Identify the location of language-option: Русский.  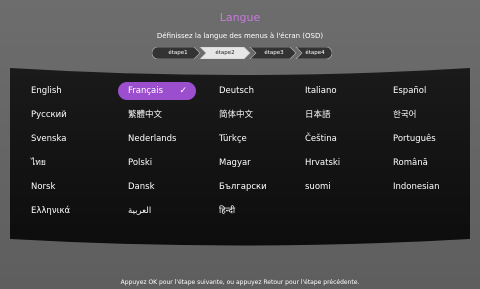
(49, 115).